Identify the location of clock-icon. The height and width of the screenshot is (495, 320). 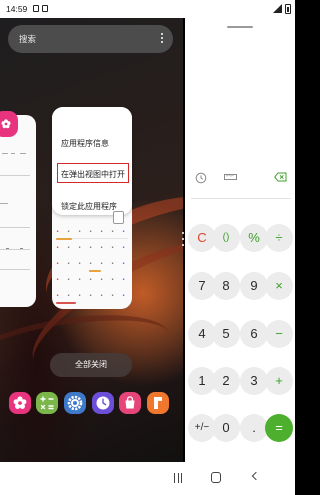
(103, 403).